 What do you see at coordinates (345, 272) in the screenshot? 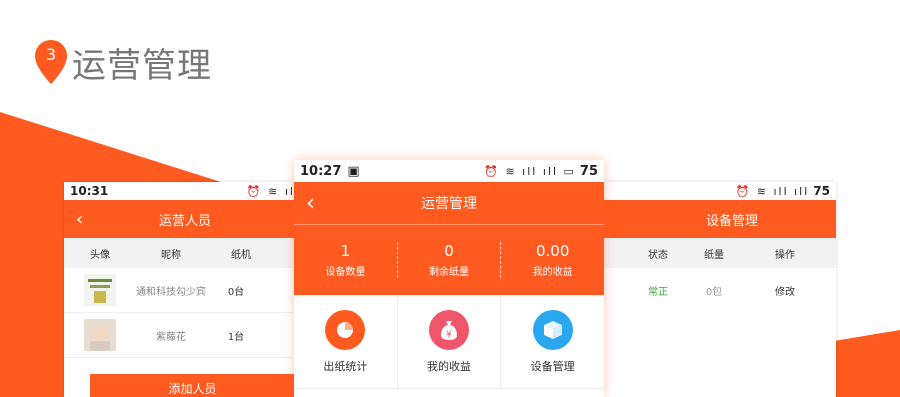
I see `stat-label: 设备数量` at bounding box center [345, 272].